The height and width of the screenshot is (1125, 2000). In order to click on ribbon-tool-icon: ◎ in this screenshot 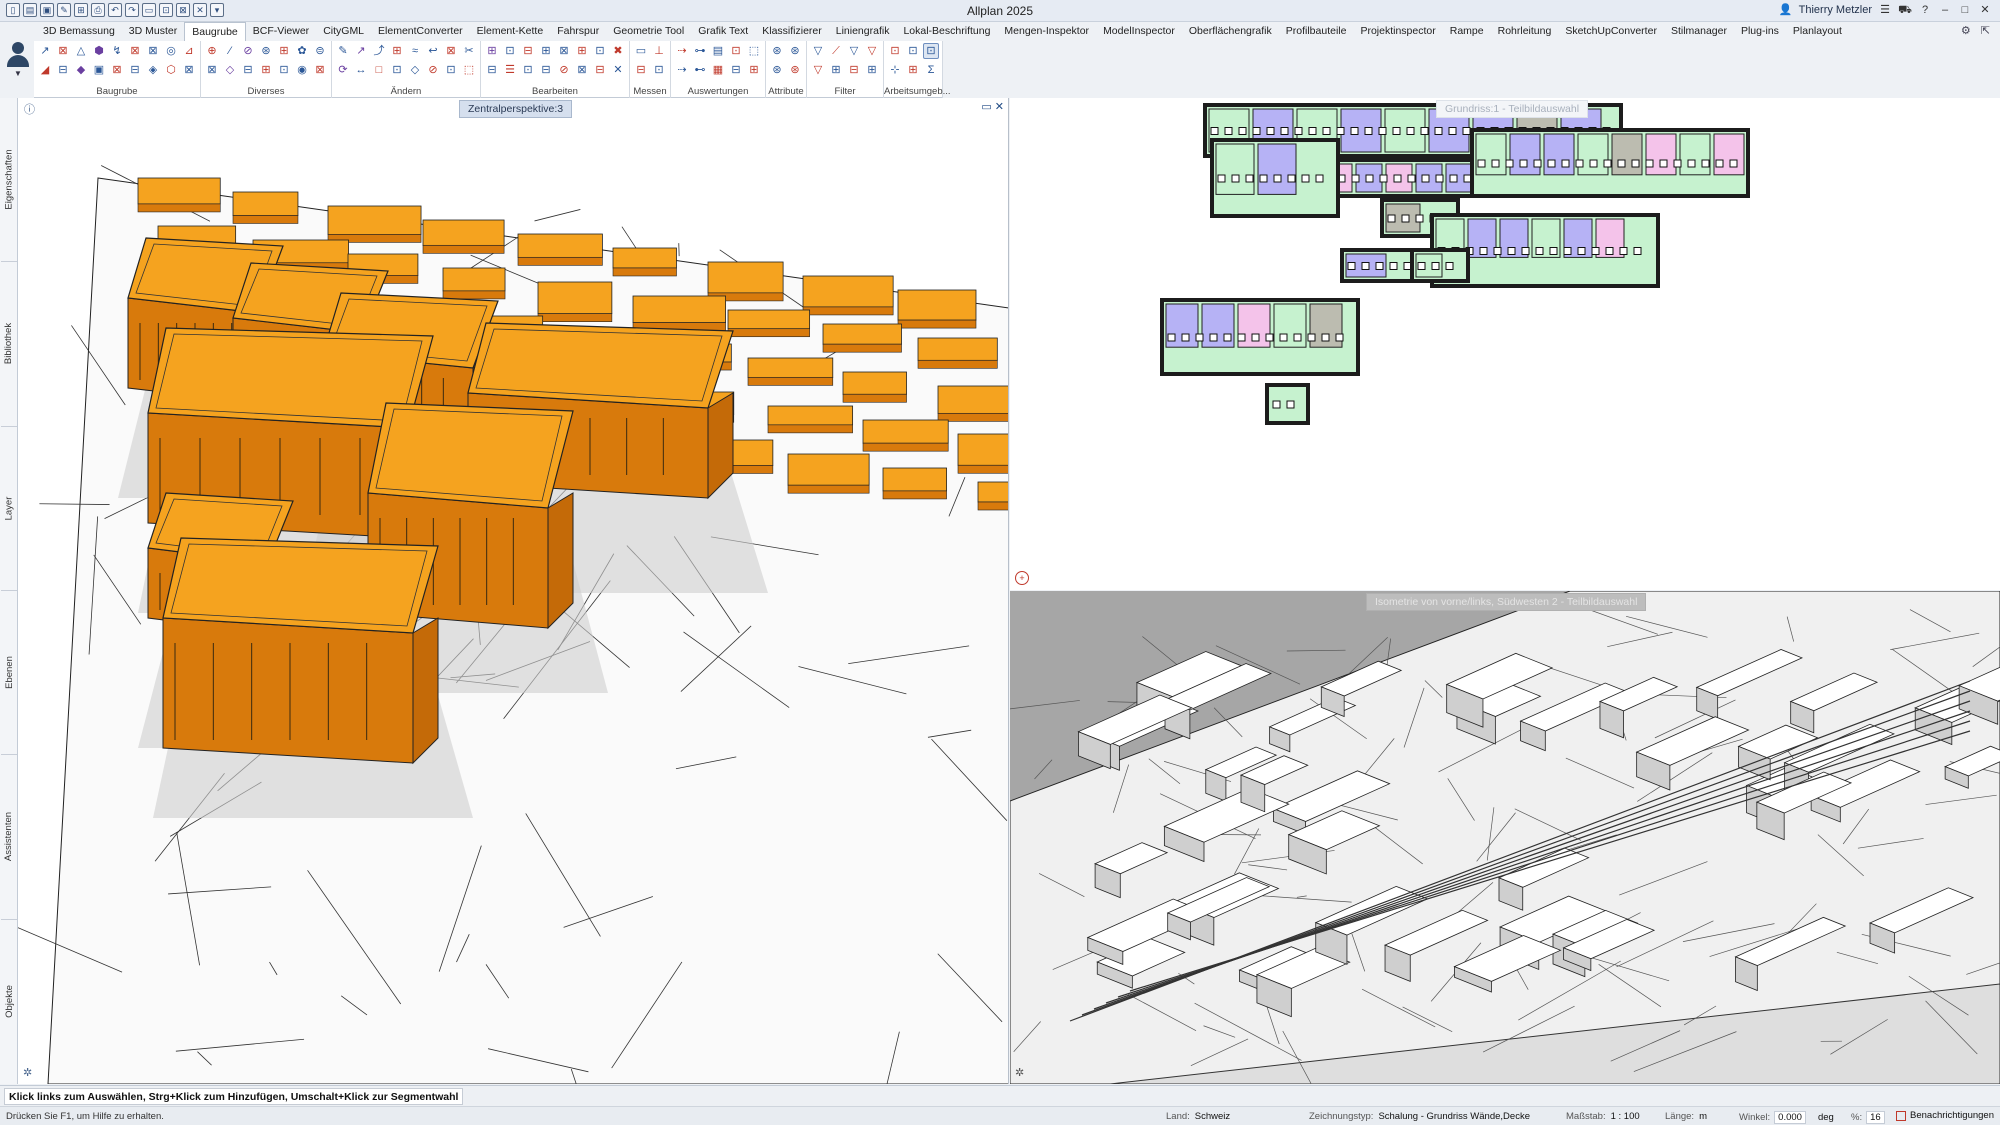, I will do `click(171, 51)`.